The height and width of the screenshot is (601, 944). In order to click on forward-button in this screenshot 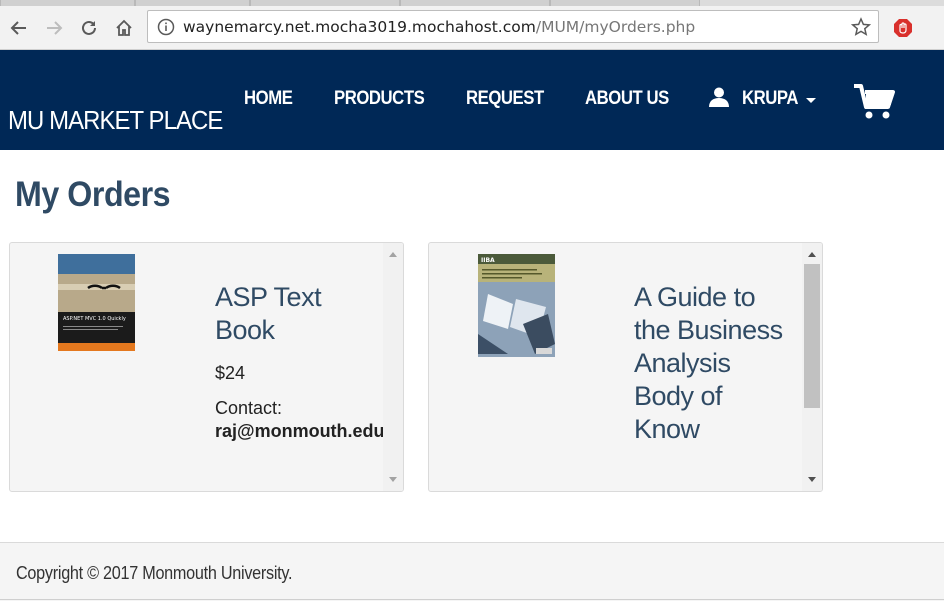, I will do `click(54, 28)`.